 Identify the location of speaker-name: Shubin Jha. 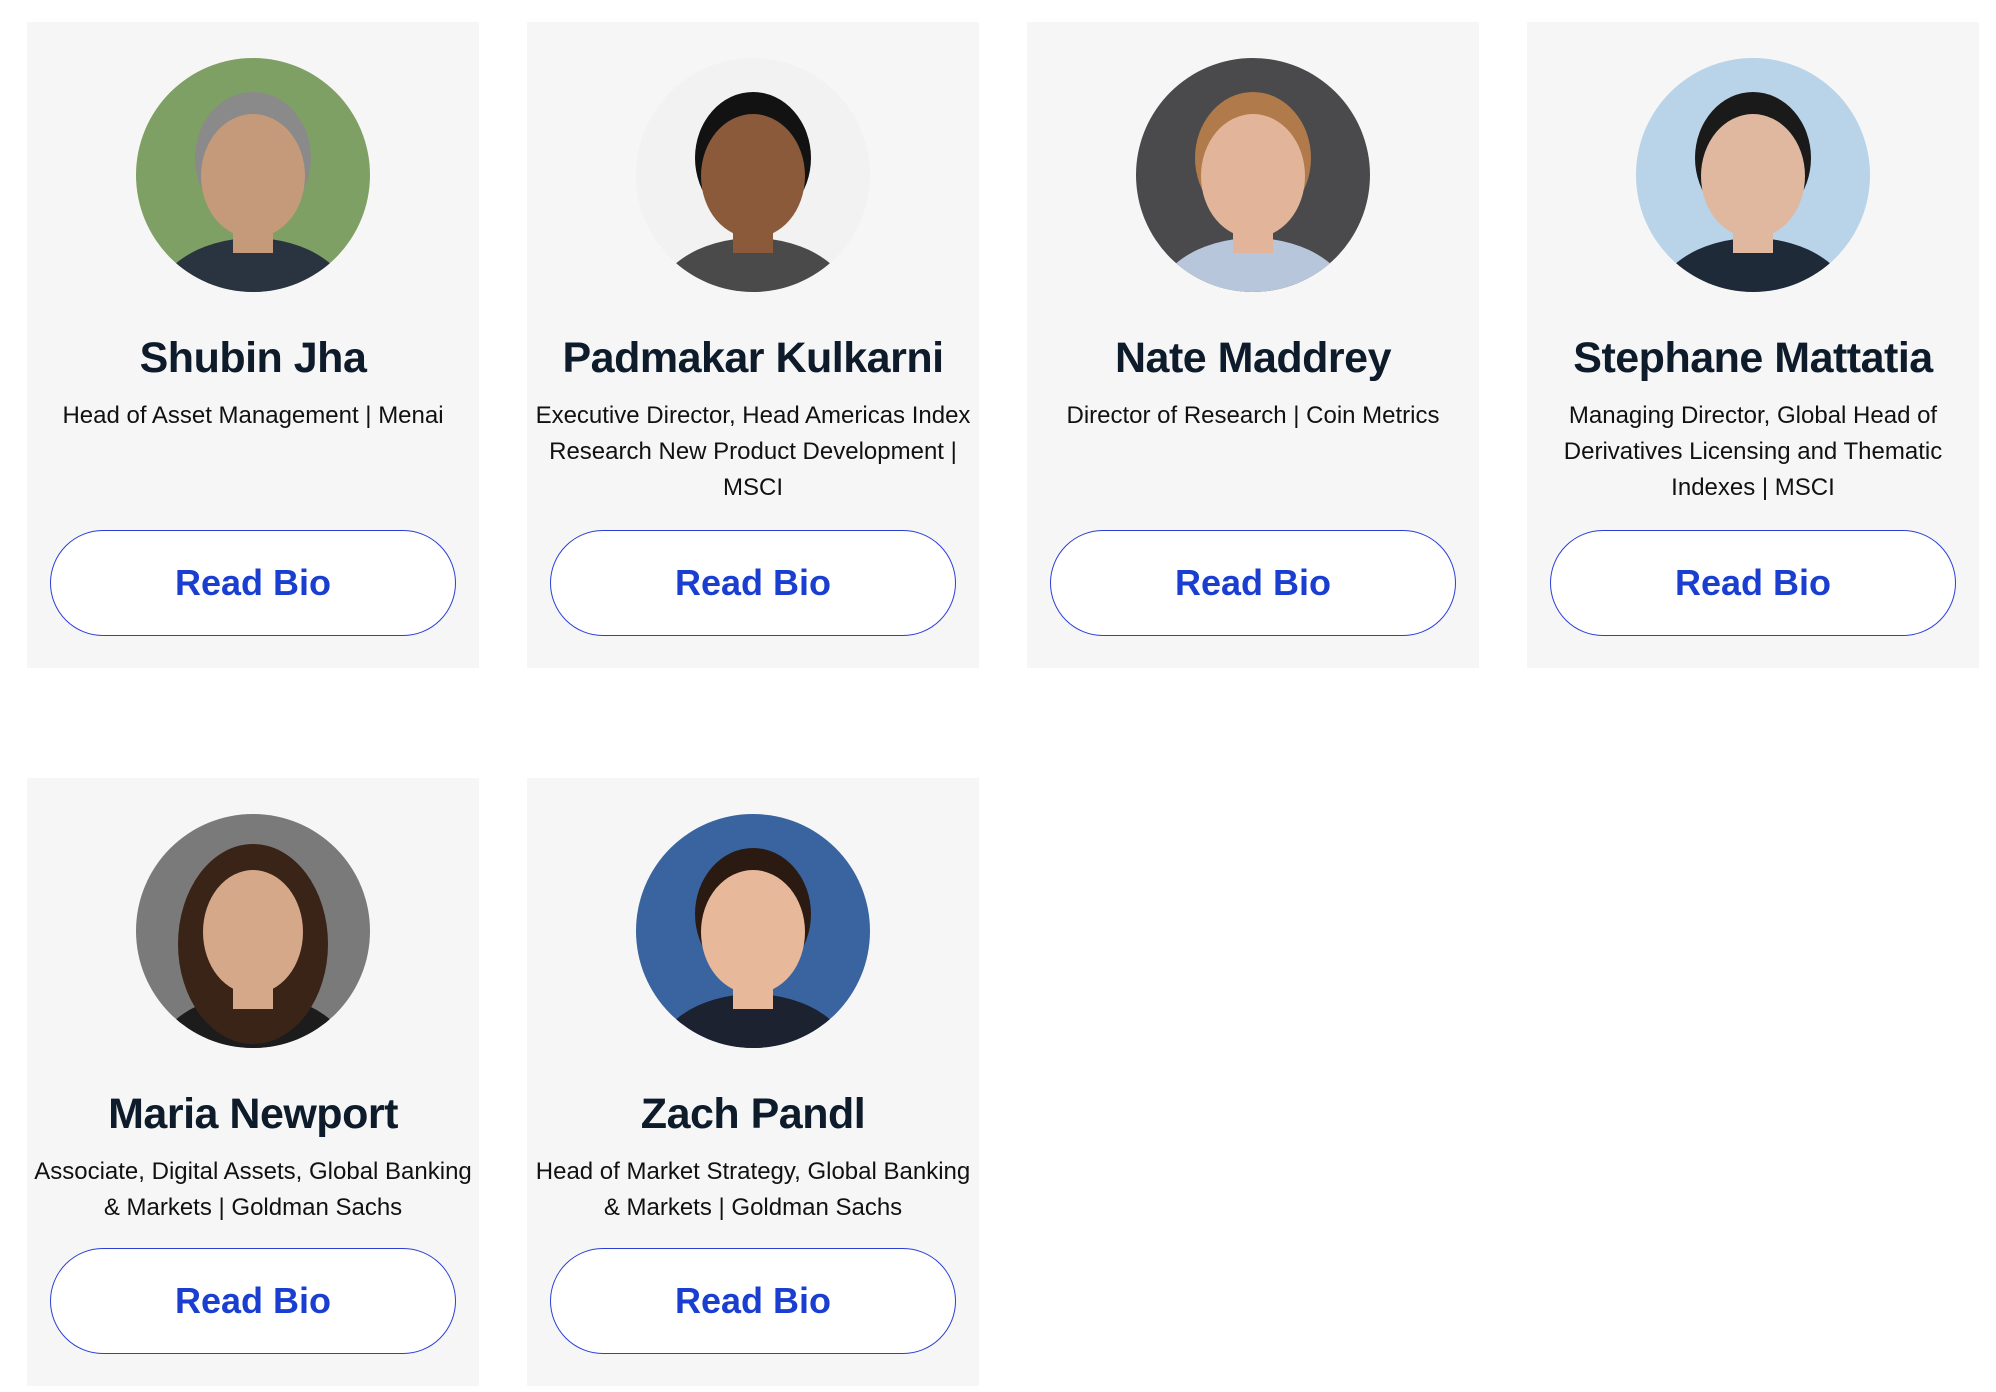
(253, 358).